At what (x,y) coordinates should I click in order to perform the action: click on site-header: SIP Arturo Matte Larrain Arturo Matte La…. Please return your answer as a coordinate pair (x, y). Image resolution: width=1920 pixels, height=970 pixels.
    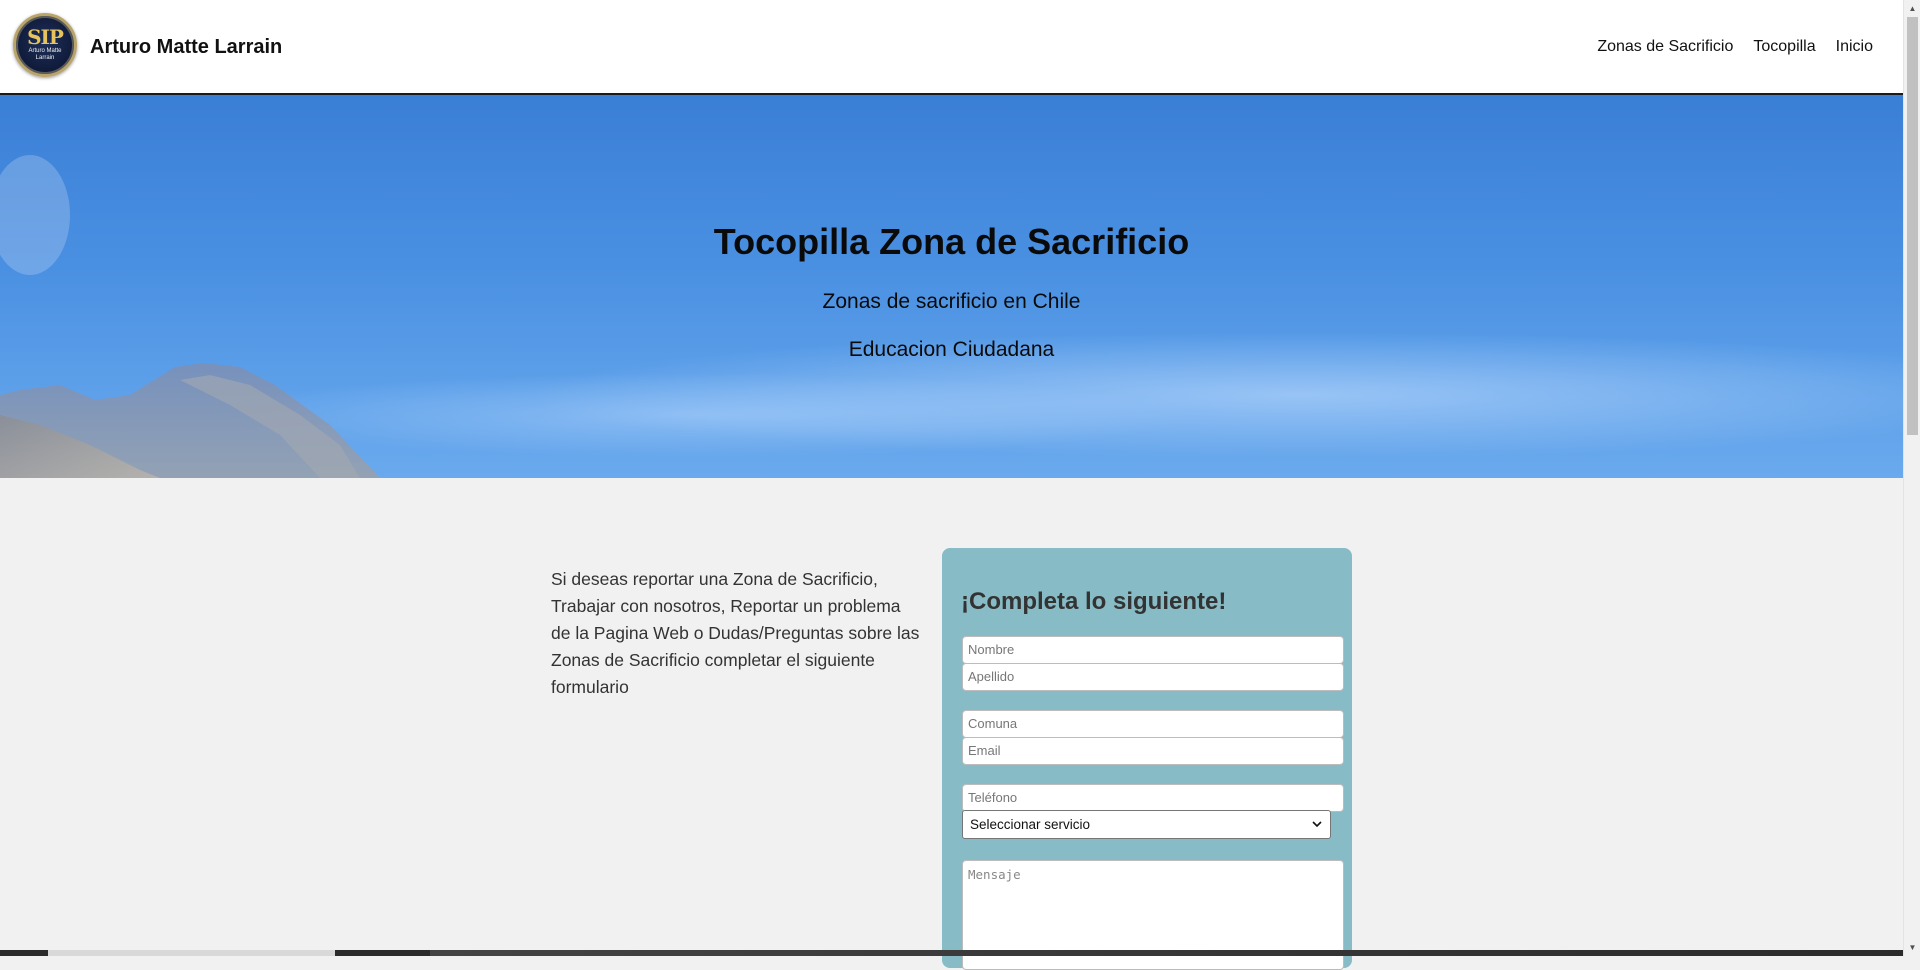
    Looking at the image, I should click on (951, 47).